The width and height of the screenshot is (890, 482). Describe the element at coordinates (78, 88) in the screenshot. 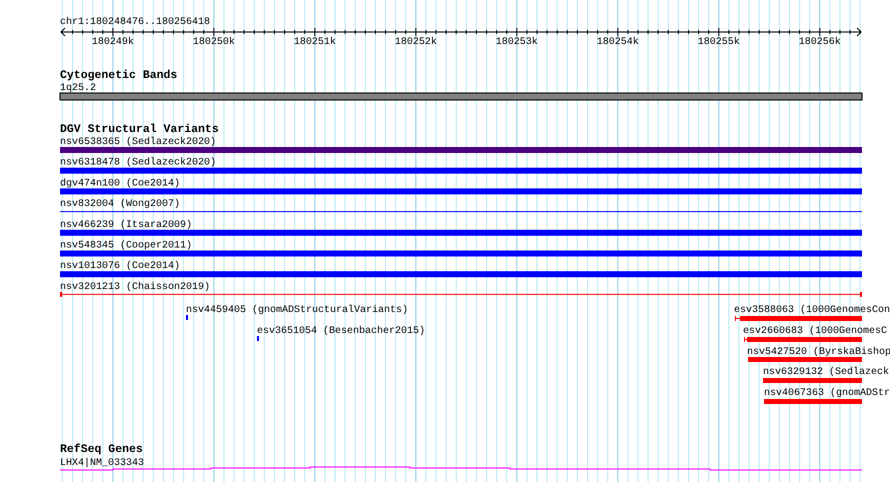

I see `feature-label: 1q25.2` at that location.